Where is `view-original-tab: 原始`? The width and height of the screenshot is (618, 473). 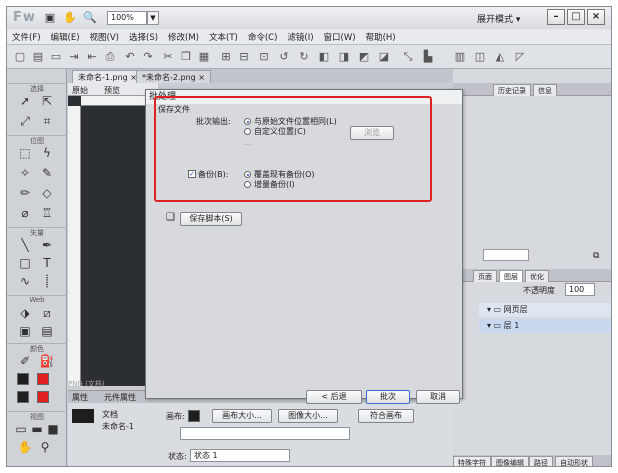 view-original-tab: 原始 is located at coordinates (80, 90).